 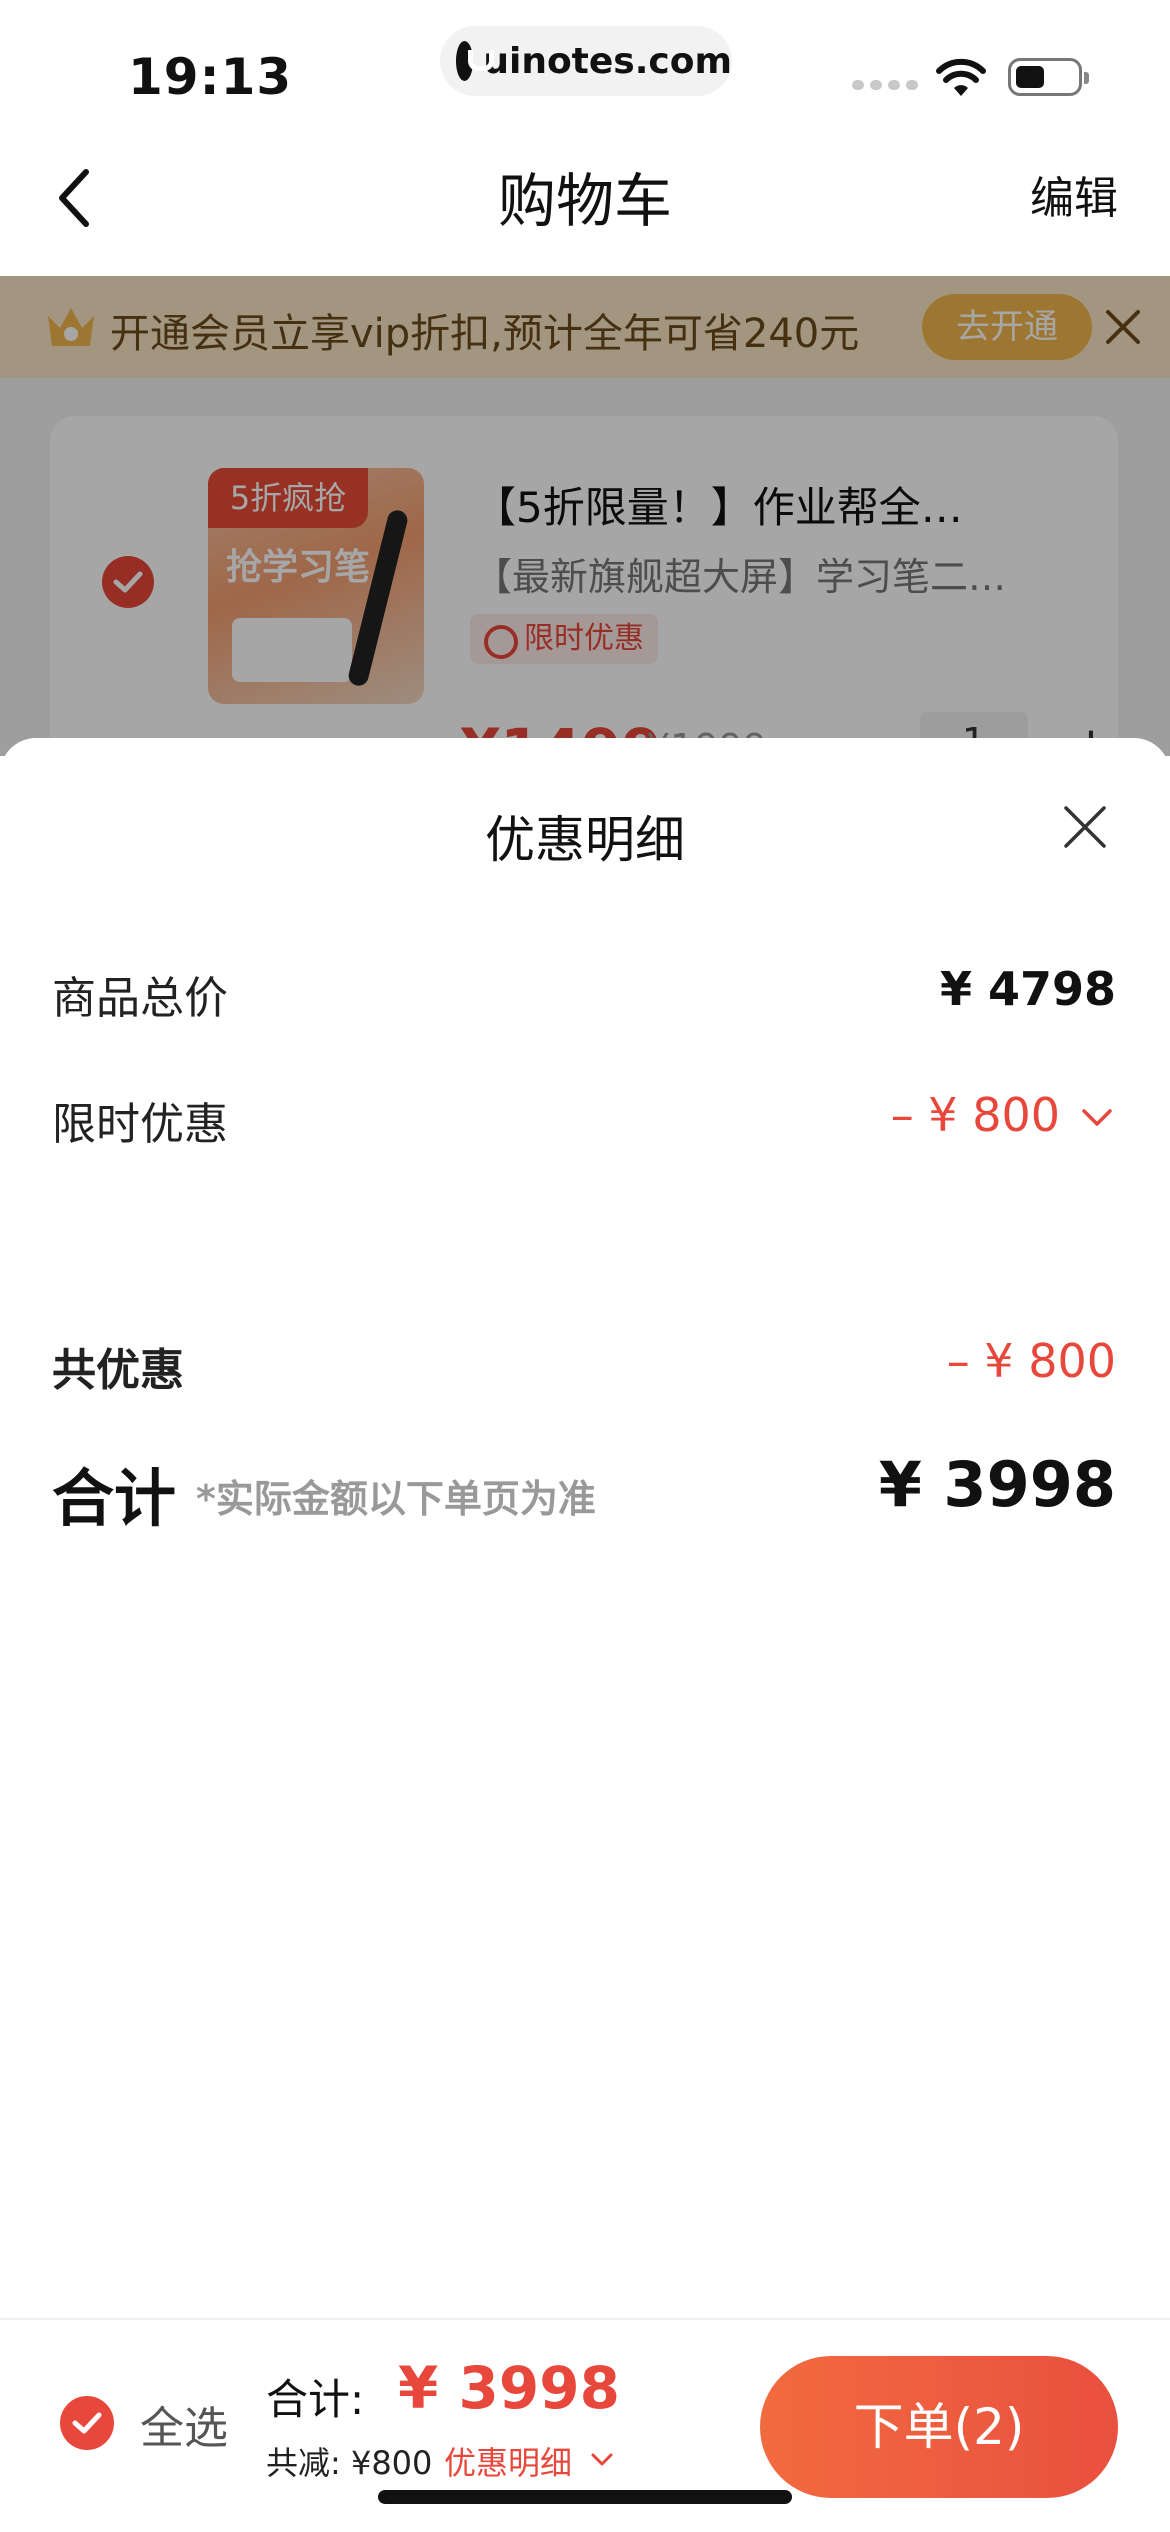 What do you see at coordinates (585, 2497) in the screenshot?
I see `home-indicator` at bounding box center [585, 2497].